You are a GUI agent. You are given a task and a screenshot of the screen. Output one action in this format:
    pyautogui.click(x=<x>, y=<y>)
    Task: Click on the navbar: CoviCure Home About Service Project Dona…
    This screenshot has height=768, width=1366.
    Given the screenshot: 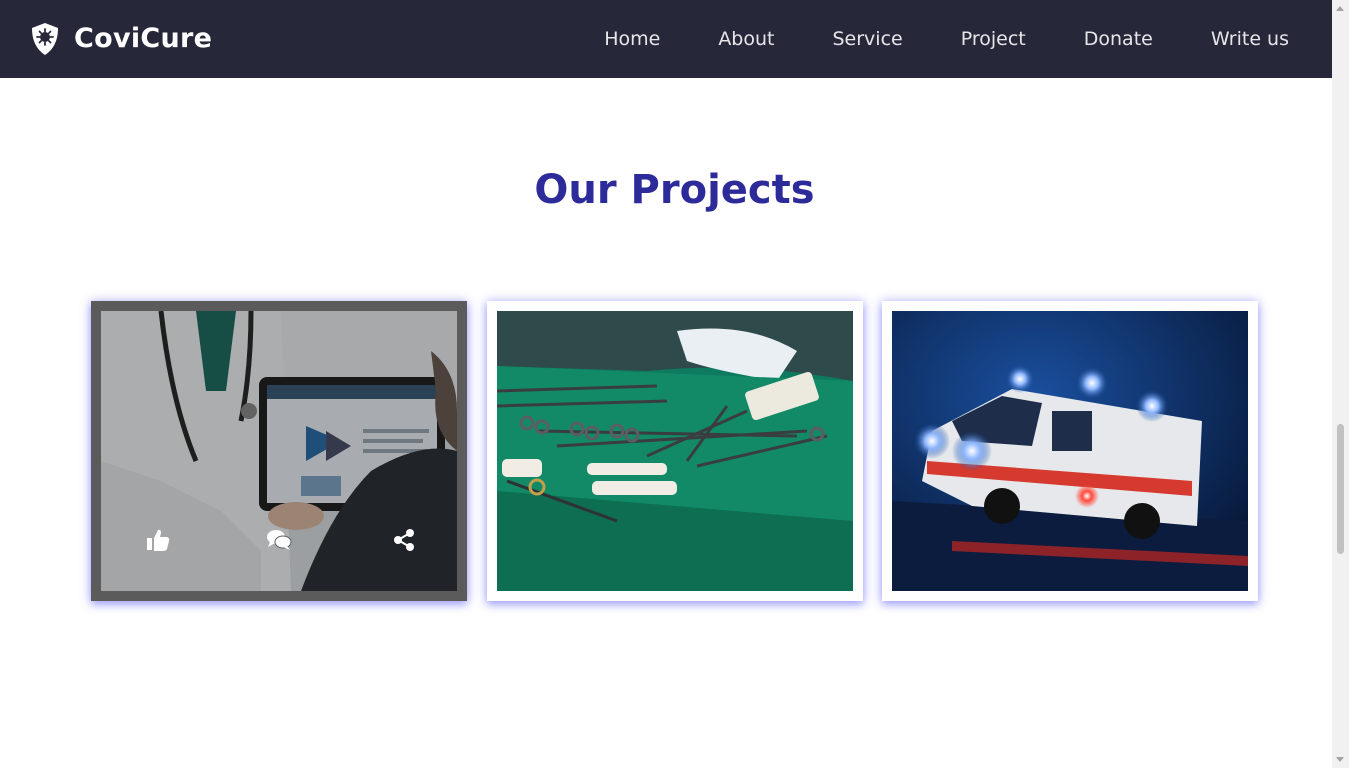 What is the action you would take?
    pyautogui.click(x=674, y=39)
    